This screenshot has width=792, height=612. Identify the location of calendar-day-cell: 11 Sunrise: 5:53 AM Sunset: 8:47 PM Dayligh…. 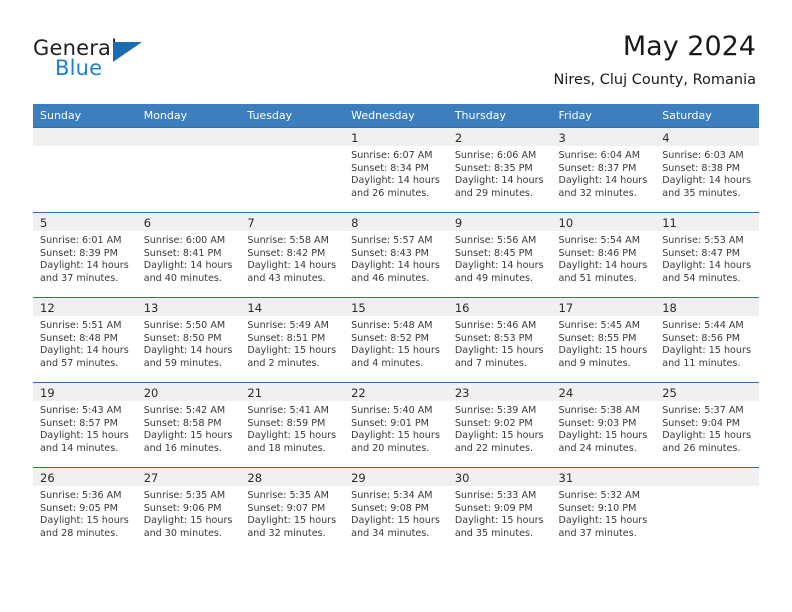
(707, 255).